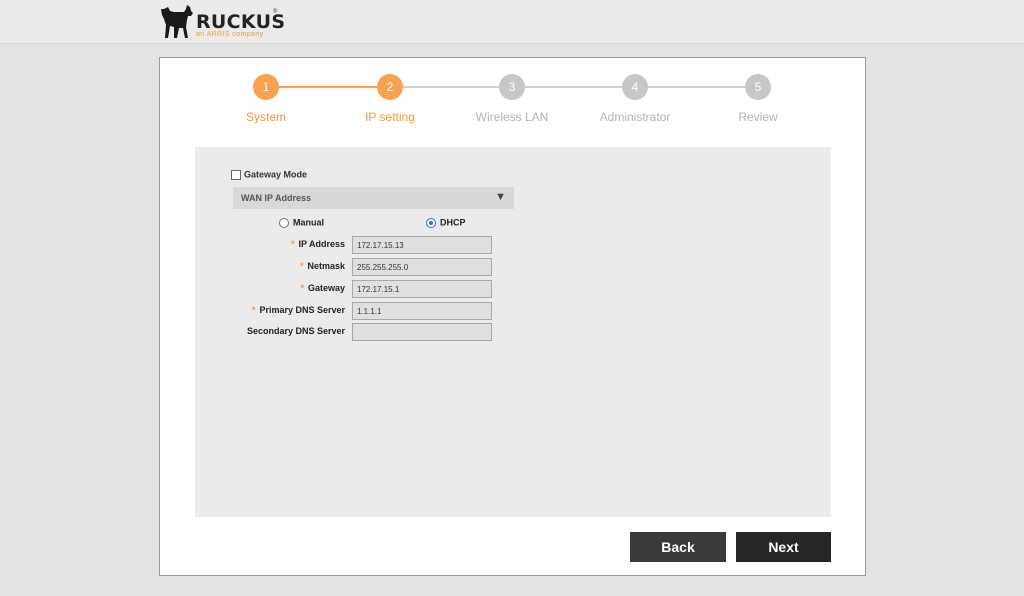 The width and height of the screenshot is (1024, 596). I want to click on wan-ip-address-select: WAN IP Address ▼, so click(373, 198).